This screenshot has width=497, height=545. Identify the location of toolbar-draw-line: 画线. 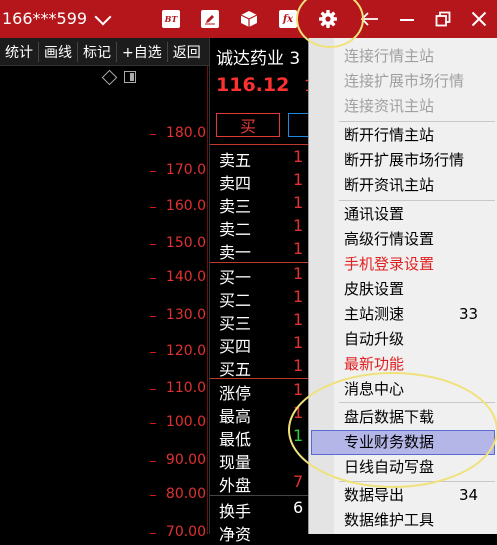
(58, 51).